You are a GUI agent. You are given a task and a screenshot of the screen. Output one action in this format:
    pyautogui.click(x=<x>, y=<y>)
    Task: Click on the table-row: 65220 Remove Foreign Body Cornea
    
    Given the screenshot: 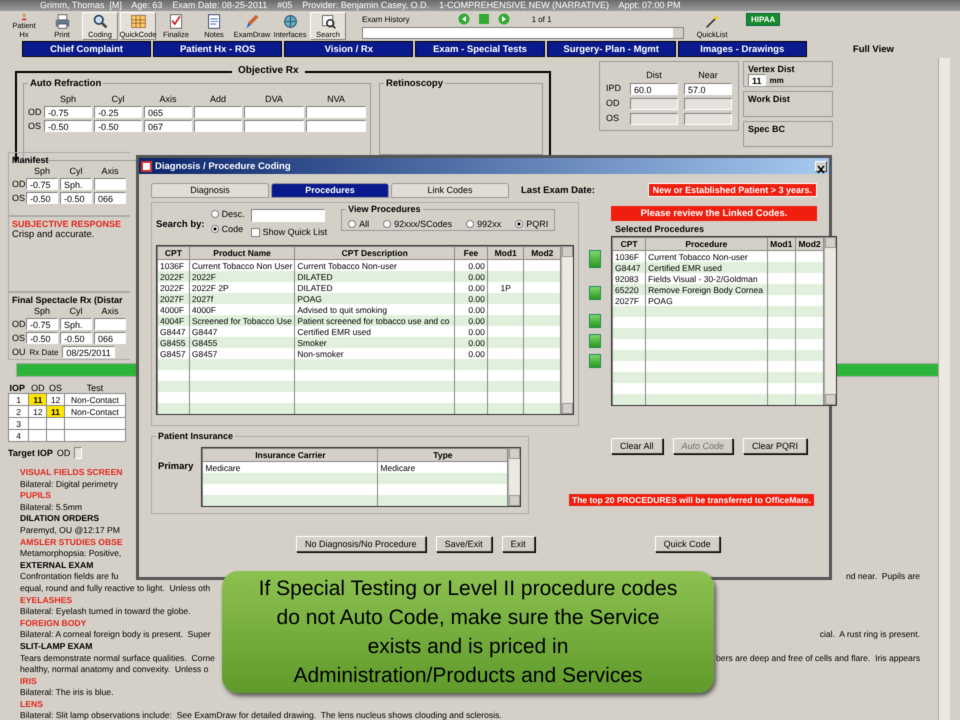 What is the action you would take?
    pyautogui.click(x=718, y=289)
    